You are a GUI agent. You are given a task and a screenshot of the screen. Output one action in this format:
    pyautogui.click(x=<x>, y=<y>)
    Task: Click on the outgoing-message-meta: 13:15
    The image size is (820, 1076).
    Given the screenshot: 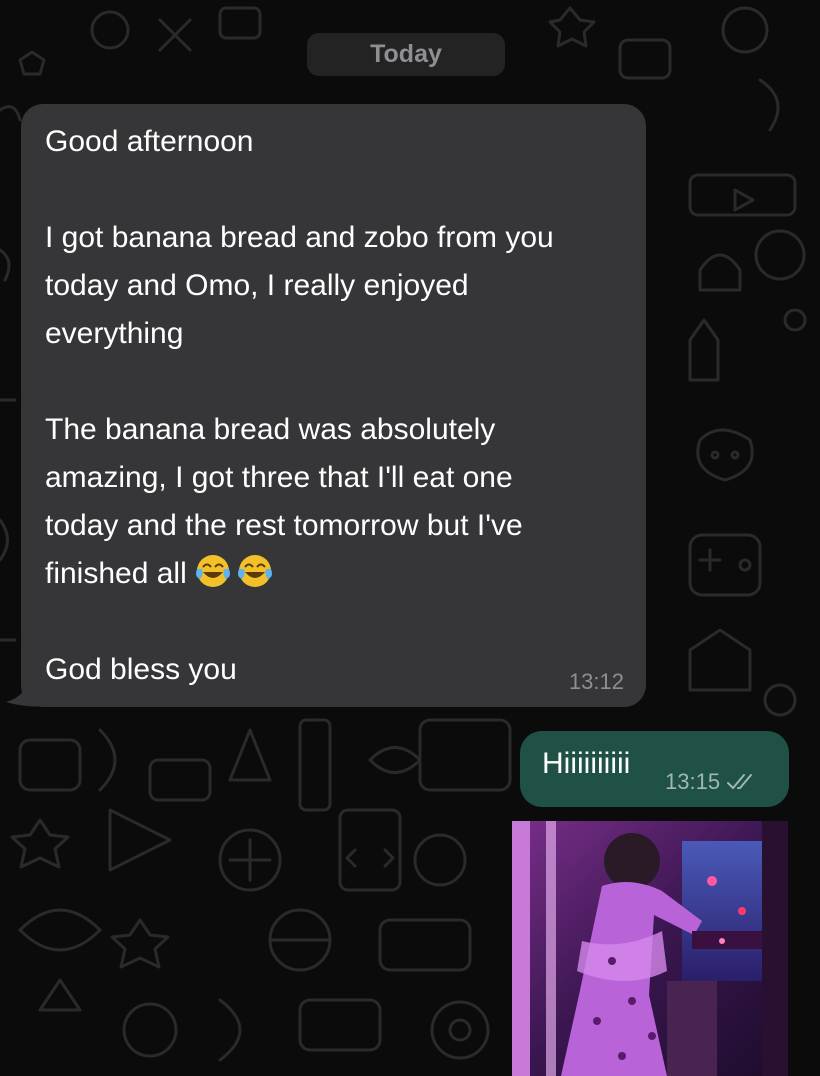 What is the action you would take?
    pyautogui.click(x=710, y=782)
    